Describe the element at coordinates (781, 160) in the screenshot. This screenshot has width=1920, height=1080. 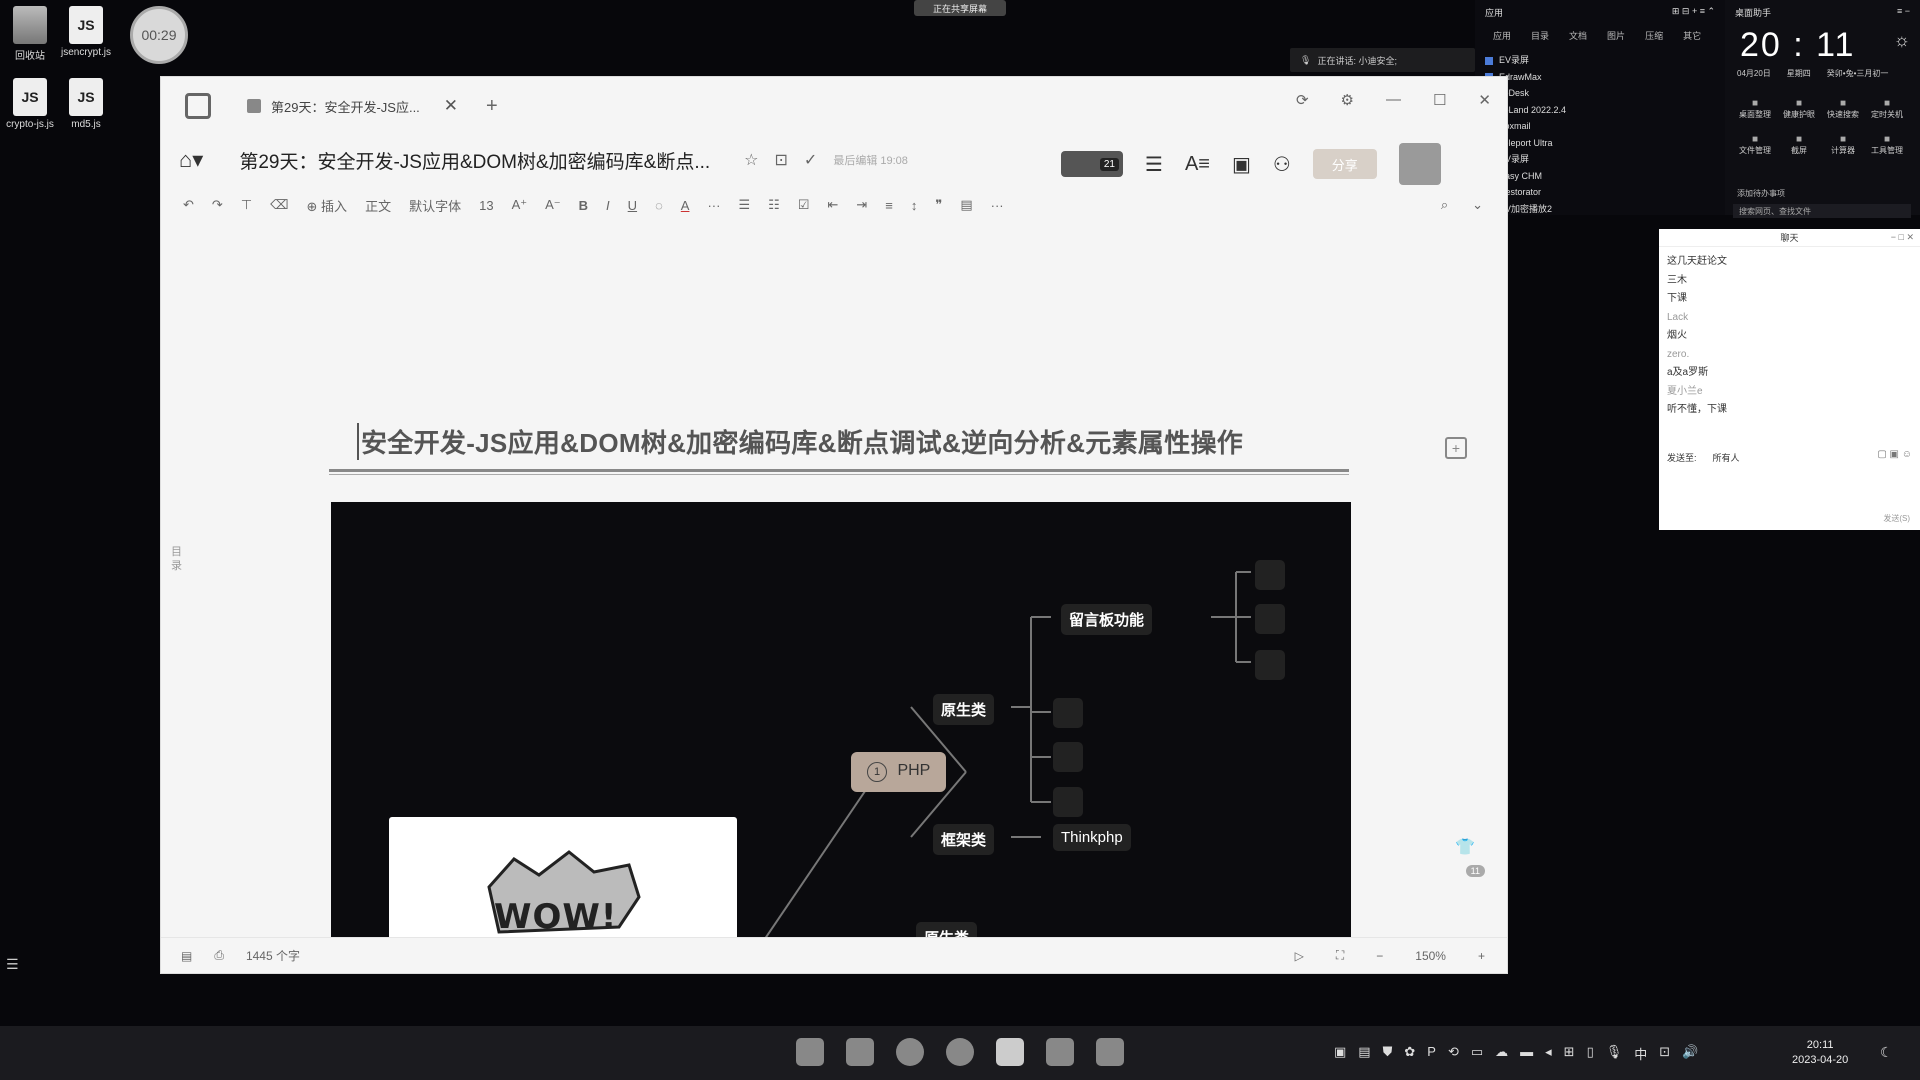
I see `move-folder-icon: ⊡` at that location.